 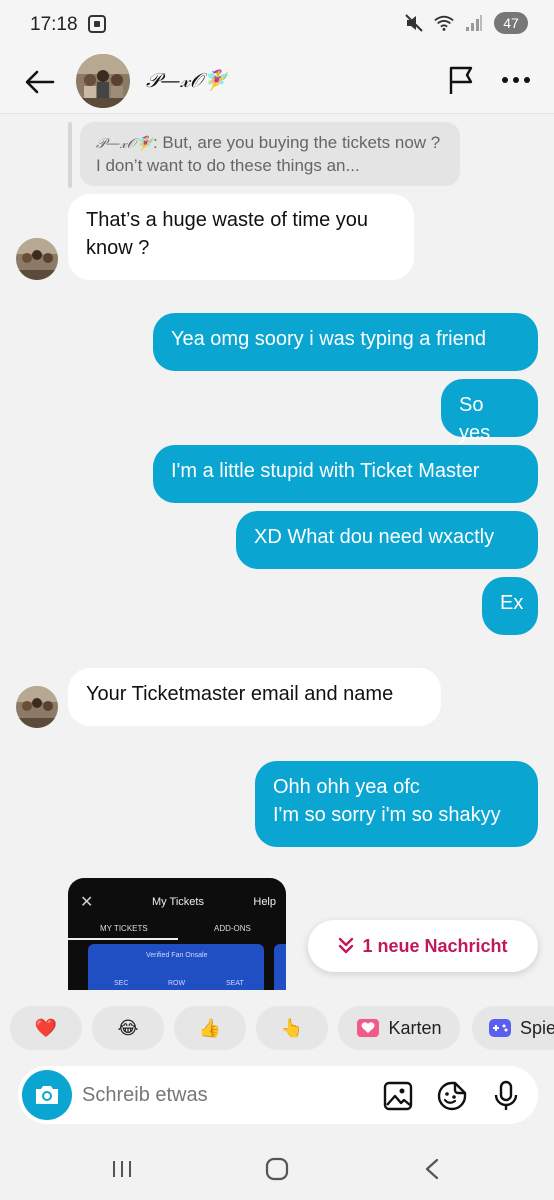 I want to click on cards-icon, so click(x=368, y=1028).